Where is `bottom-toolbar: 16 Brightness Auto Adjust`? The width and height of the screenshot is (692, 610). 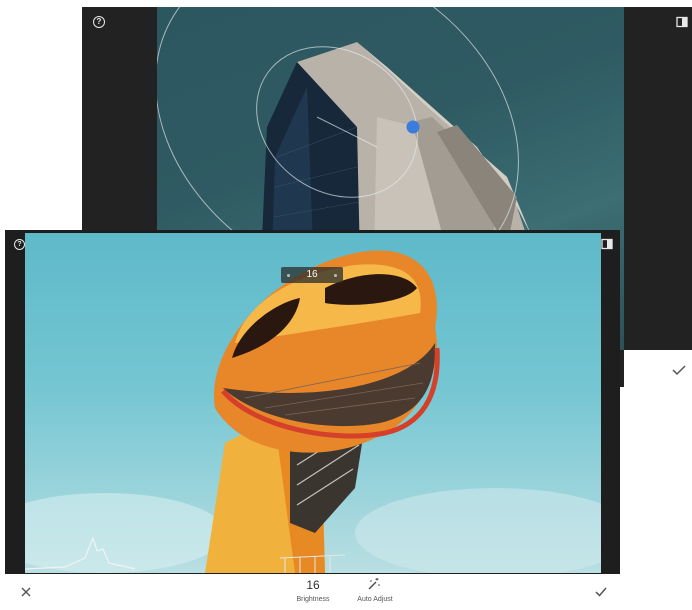
bottom-toolbar: 16 Brightness Auto Adjust is located at coordinates (312, 592).